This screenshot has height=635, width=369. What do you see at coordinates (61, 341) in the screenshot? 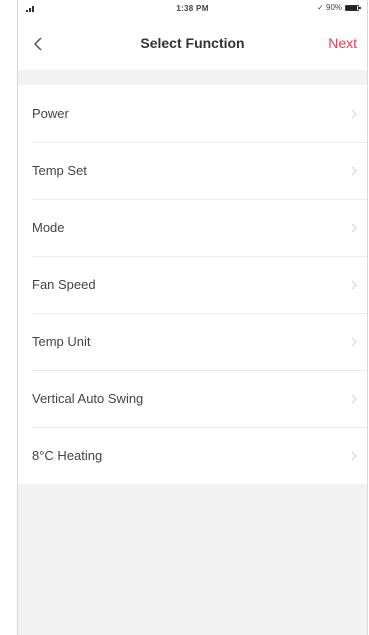
I see `function-label: Temp Unit` at bounding box center [61, 341].